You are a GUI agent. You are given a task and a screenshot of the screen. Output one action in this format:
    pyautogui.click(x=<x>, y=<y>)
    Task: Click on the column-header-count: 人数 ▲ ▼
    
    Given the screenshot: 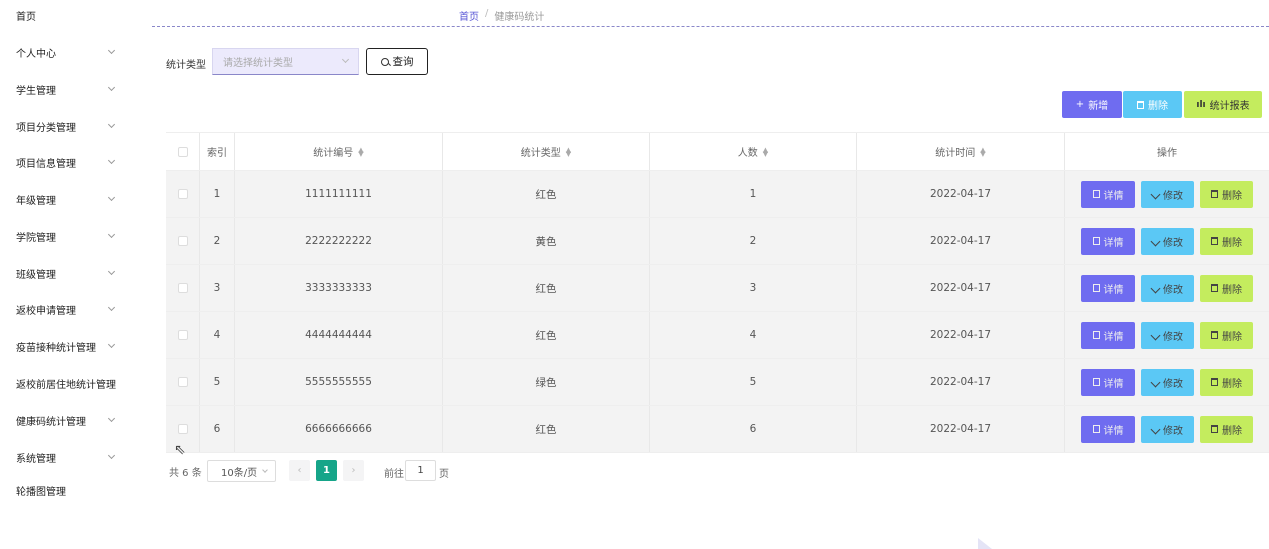 What is the action you would take?
    pyautogui.click(x=753, y=151)
    